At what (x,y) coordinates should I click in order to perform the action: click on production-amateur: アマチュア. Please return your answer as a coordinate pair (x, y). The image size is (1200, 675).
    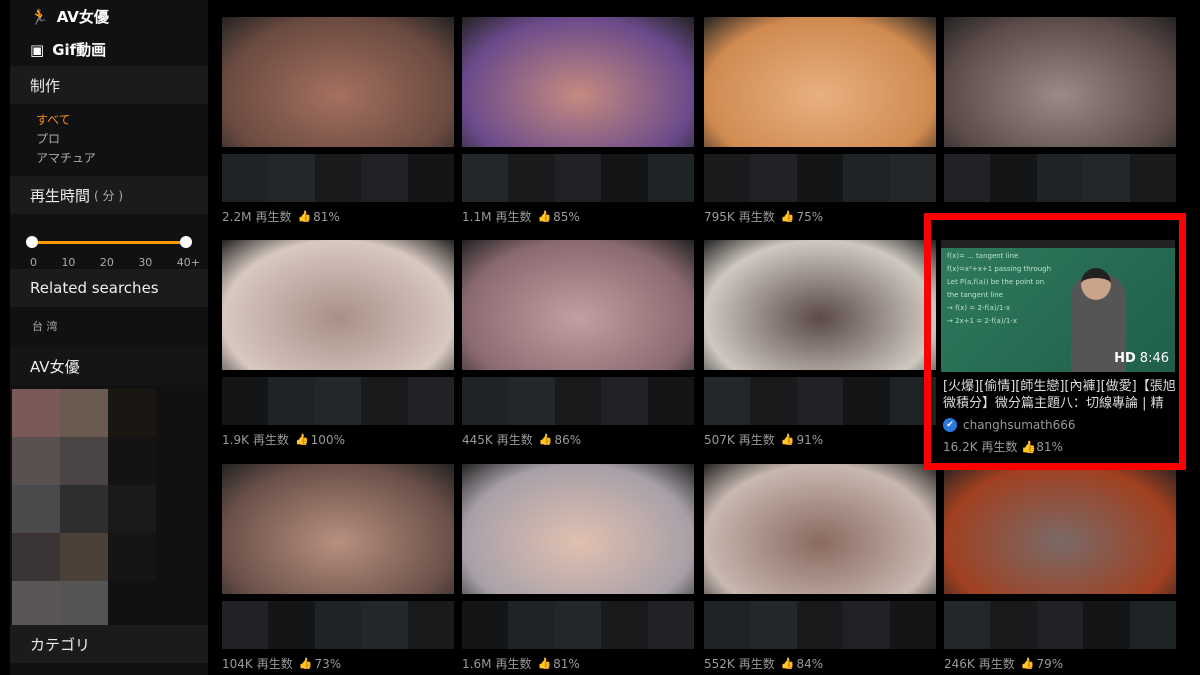
    Looking at the image, I should click on (109, 158).